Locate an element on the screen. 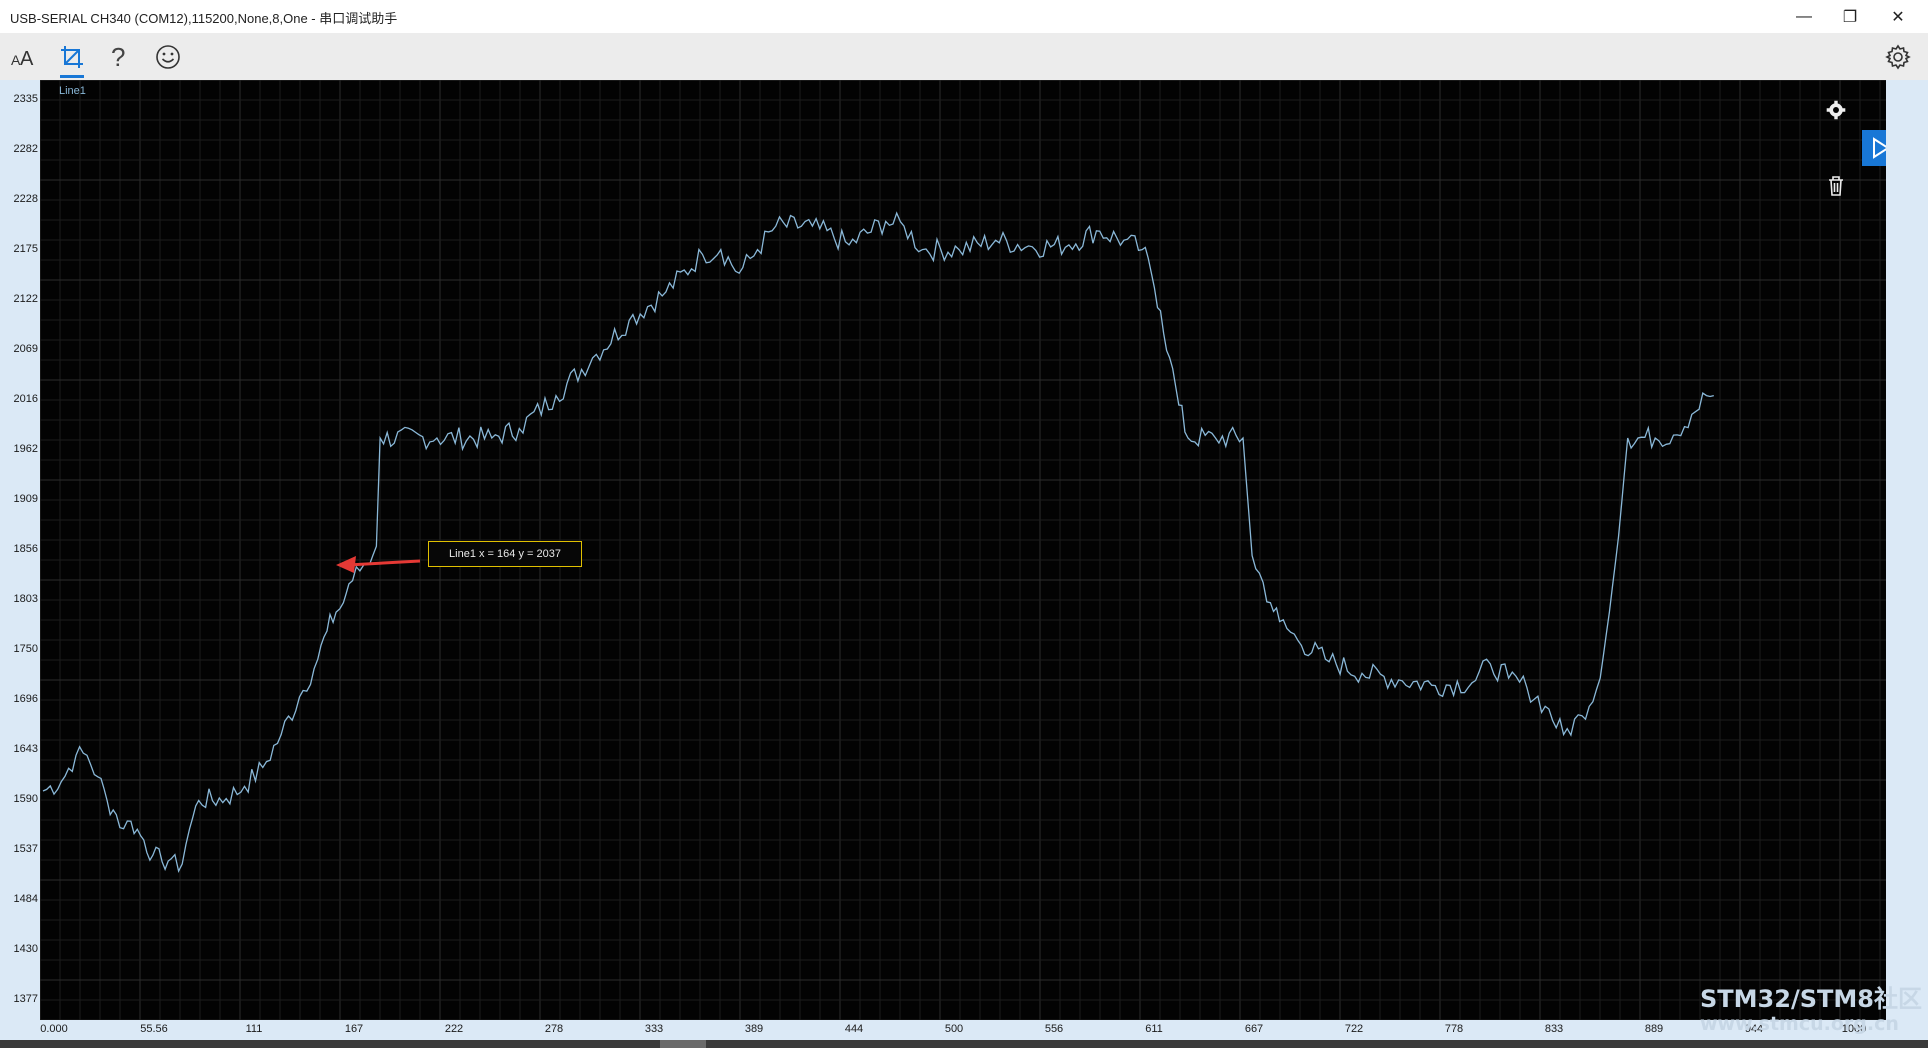 This screenshot has height=1048, width=1928. minimize-icon: — is located at coordinates (1804, 16).